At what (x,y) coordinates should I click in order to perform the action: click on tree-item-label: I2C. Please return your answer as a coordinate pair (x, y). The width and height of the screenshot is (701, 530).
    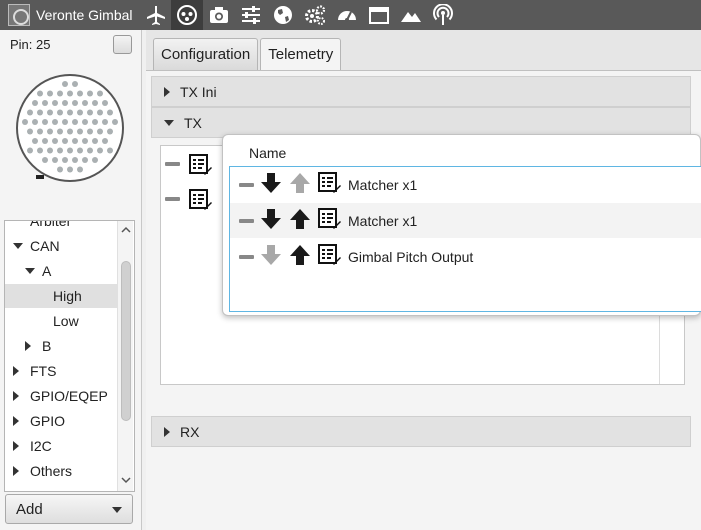
    Looking at the image, I should click on (41, 446).